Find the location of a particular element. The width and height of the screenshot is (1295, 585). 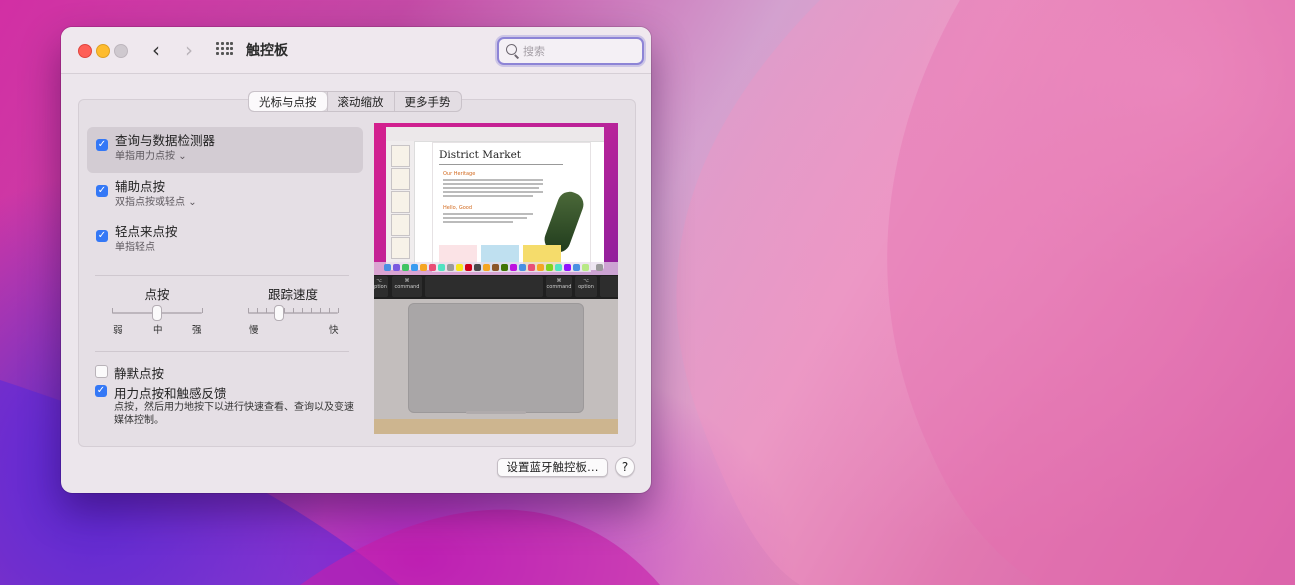

option-secondary-click: ✓ 辅助点按 双指点按或轻点 ⌄ is located at coordinates (225, 196).